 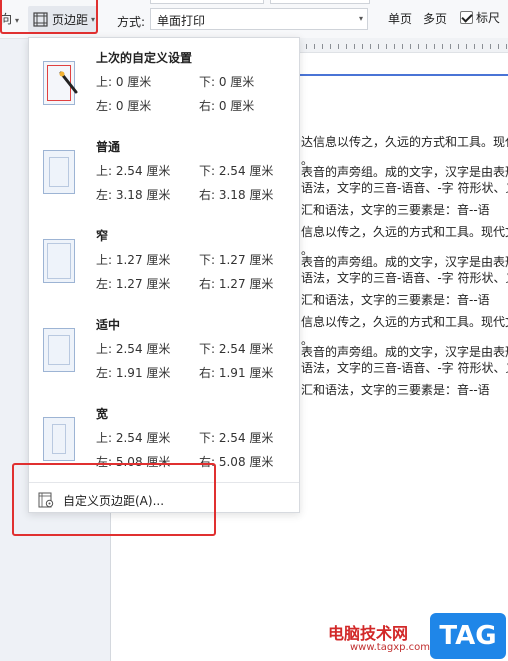 What do you see at coordinates (133, 284) in the screenshot?
I see `preset-left: 左: 1.27 厘米` at bounding box center [133, 284].